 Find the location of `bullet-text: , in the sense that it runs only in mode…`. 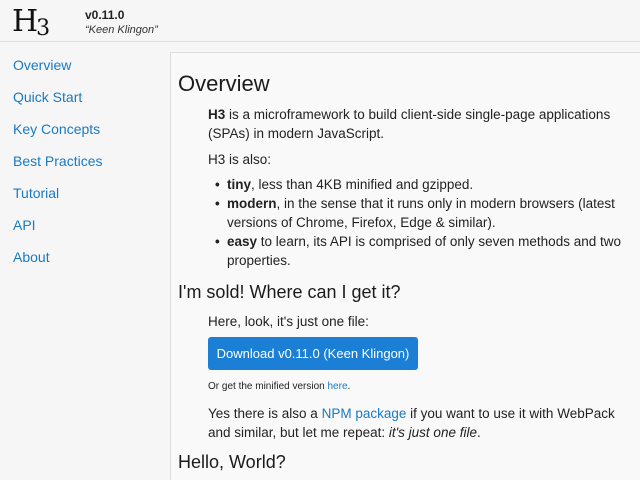

bullet-text: , in the sense that it runs only in mode… is located at coordinates (421, 213).